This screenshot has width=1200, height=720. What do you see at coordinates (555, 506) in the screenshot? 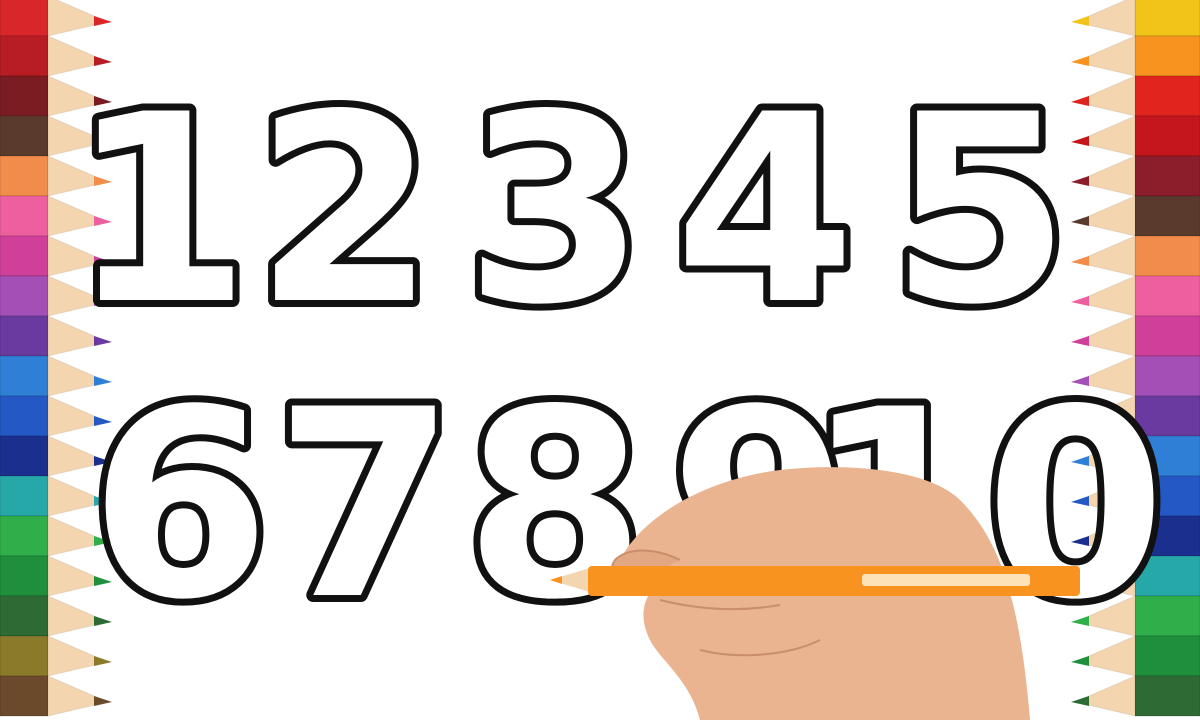
I see `number-8: 8` at bounding box center [555, 506].